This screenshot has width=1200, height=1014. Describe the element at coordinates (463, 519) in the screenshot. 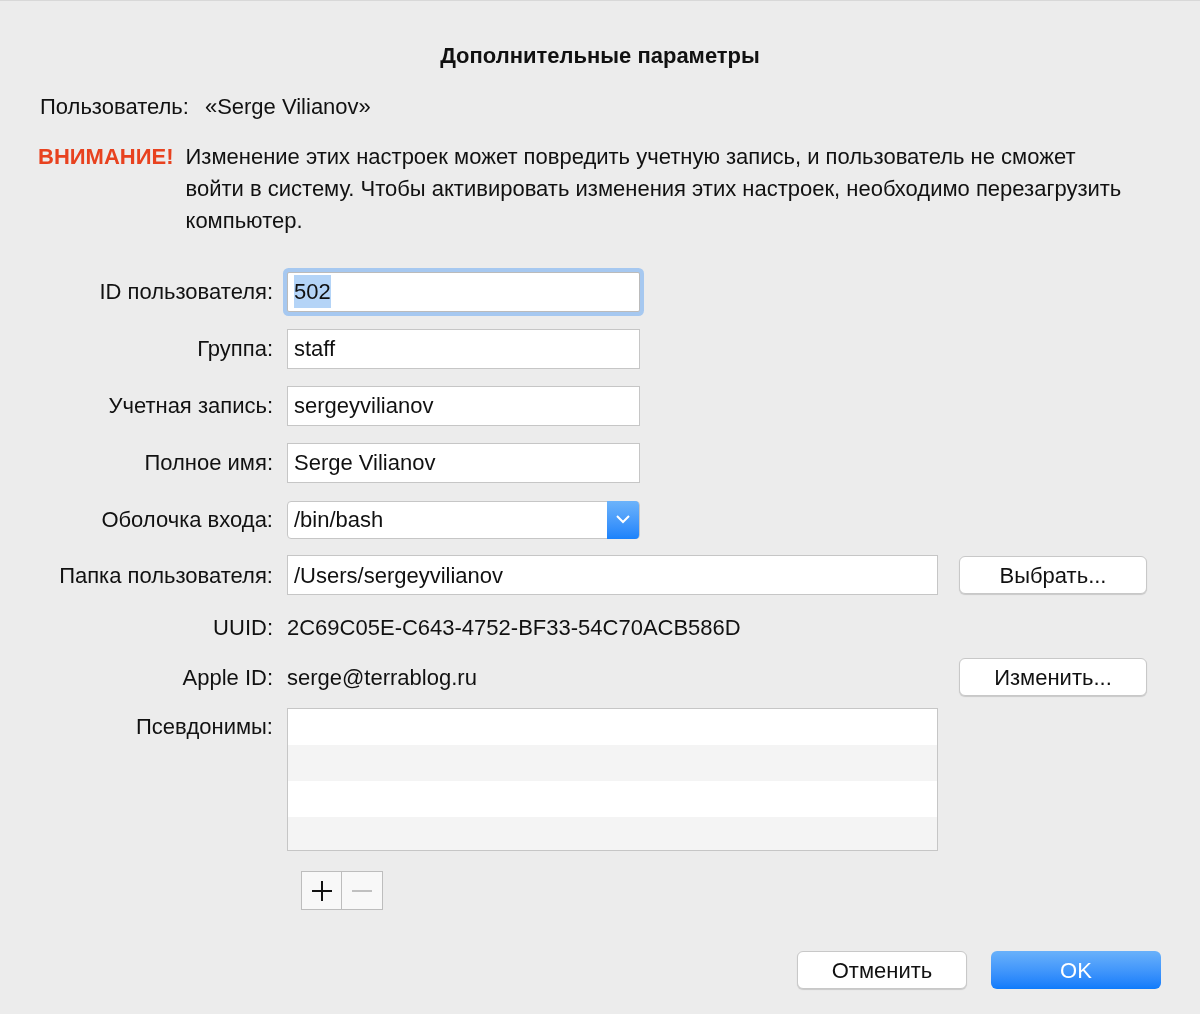

I see `popup-menu: /bin/bash` at that location.